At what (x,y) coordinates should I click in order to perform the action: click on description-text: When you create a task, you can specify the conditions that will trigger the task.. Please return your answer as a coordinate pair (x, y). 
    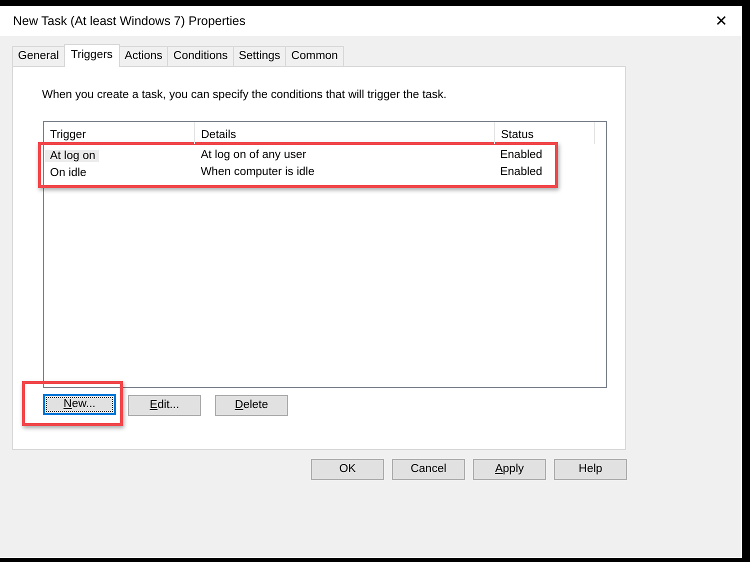
    Looking at the image, I should click on (245, 95).